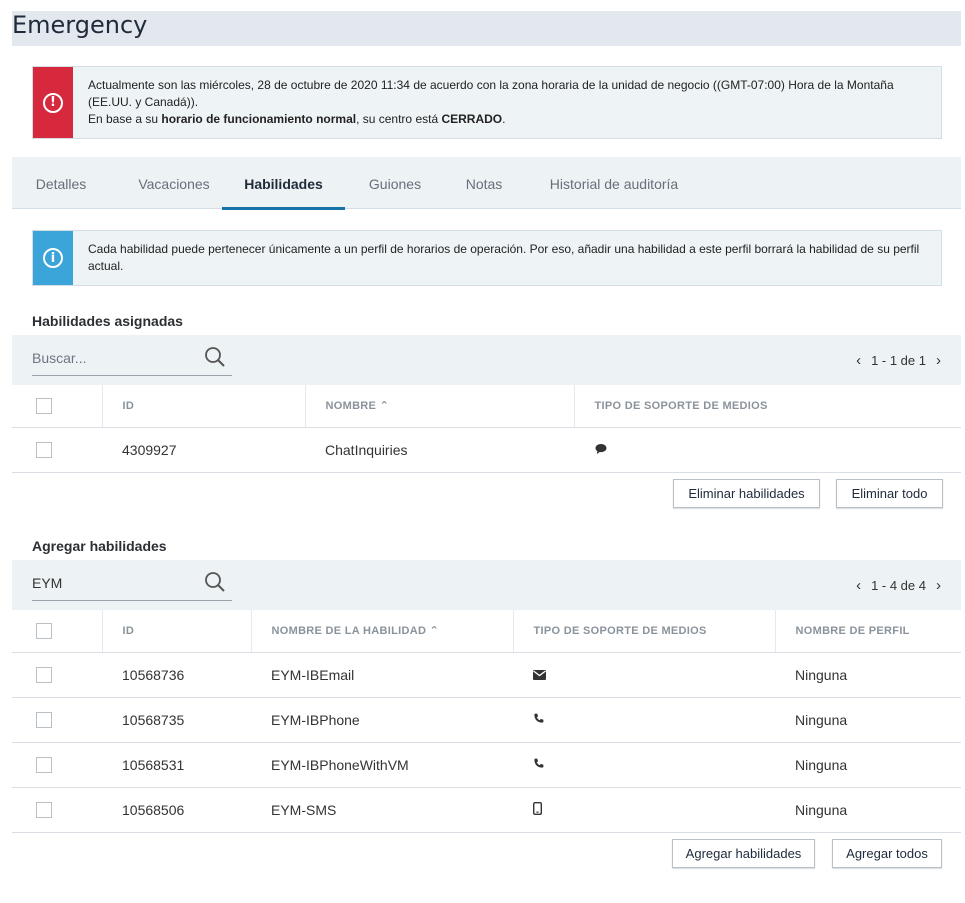 The height and width of the screenshot is (903, 965). Describe the element at coordinates (382, 720) in the screenshot. I see `row-name: EYM-IBPhone` at that location.